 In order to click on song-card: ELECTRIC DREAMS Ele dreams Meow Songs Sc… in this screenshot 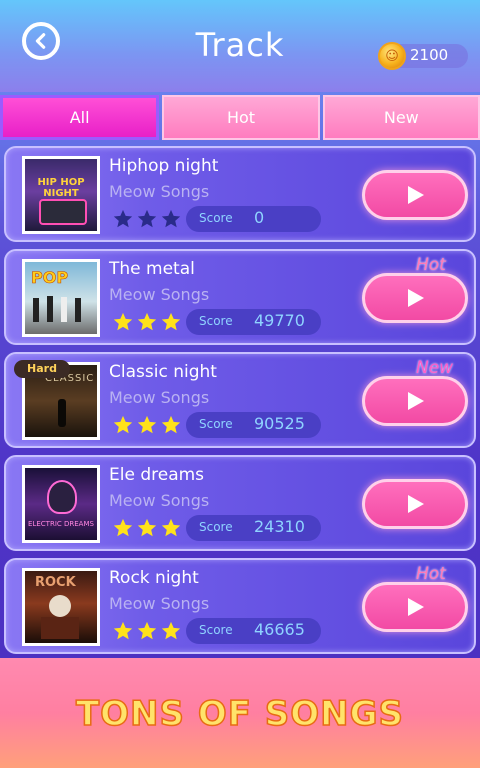, I will do `click(240, 503)`.